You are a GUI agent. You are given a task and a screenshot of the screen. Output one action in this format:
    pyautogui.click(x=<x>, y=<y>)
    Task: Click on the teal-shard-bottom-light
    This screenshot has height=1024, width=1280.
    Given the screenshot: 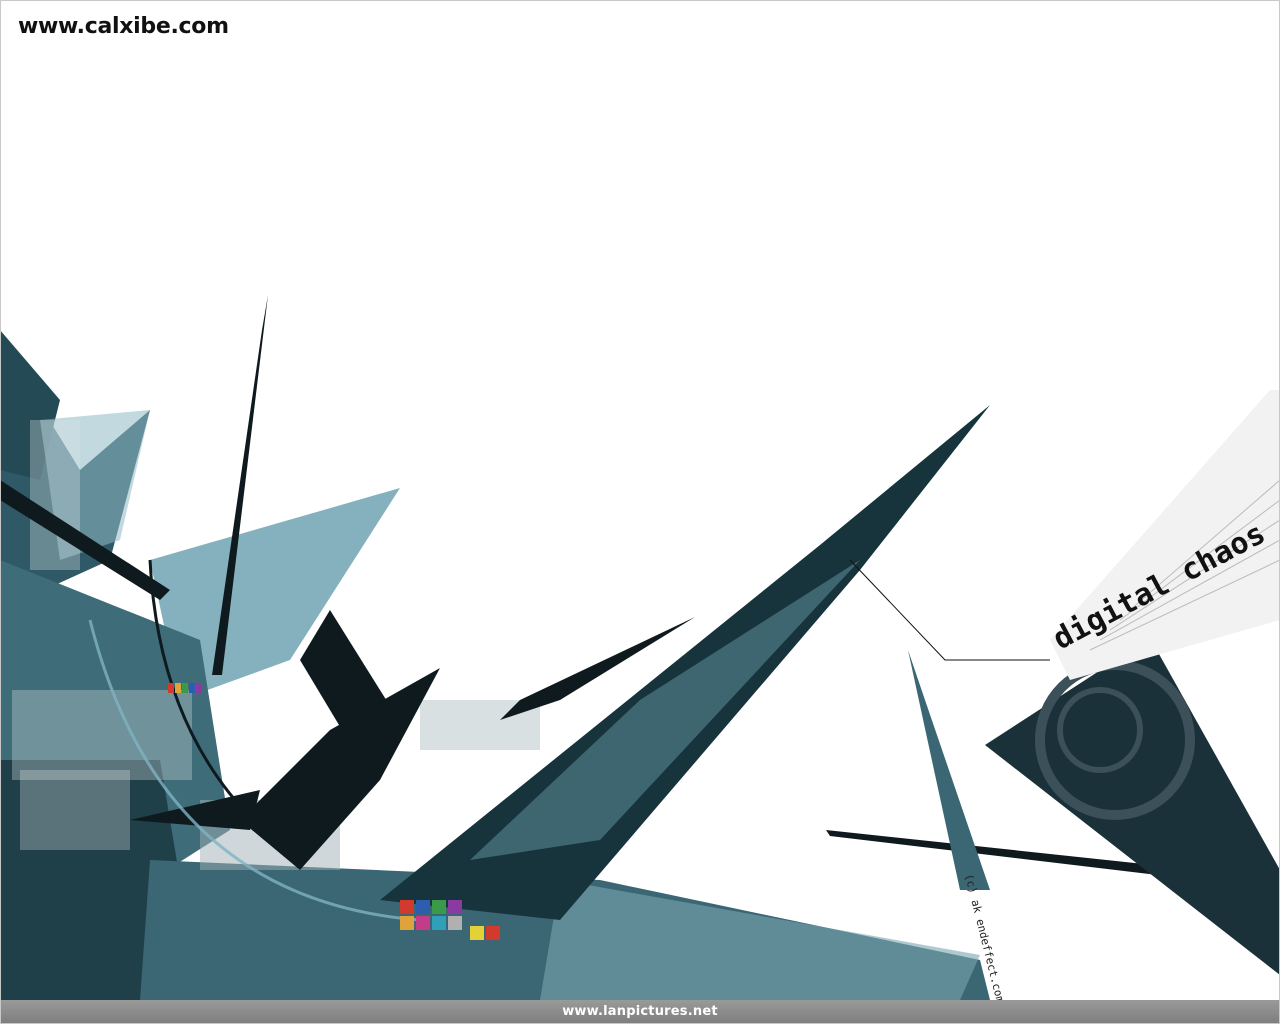 What is the action you would take?
    pyautogui.click(x=760, y=940)
    